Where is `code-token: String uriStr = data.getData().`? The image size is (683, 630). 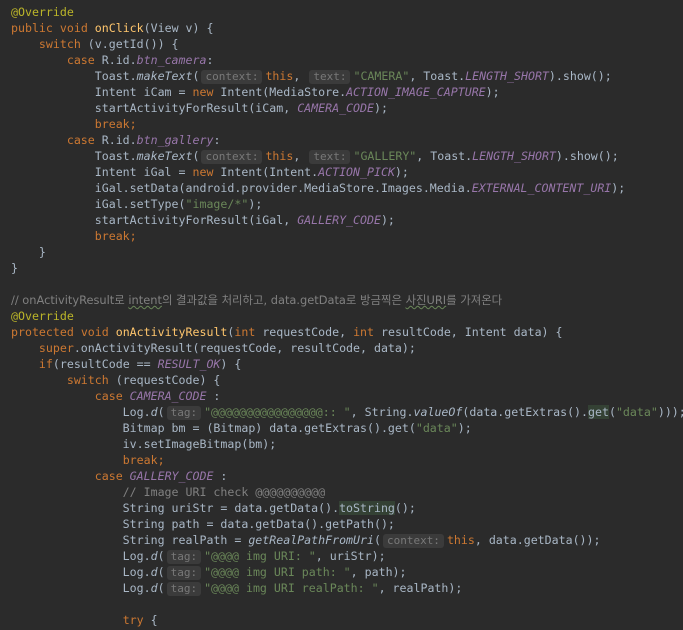 code-token: String uriStr = data.getData(). is located at coordinates (175, 508).